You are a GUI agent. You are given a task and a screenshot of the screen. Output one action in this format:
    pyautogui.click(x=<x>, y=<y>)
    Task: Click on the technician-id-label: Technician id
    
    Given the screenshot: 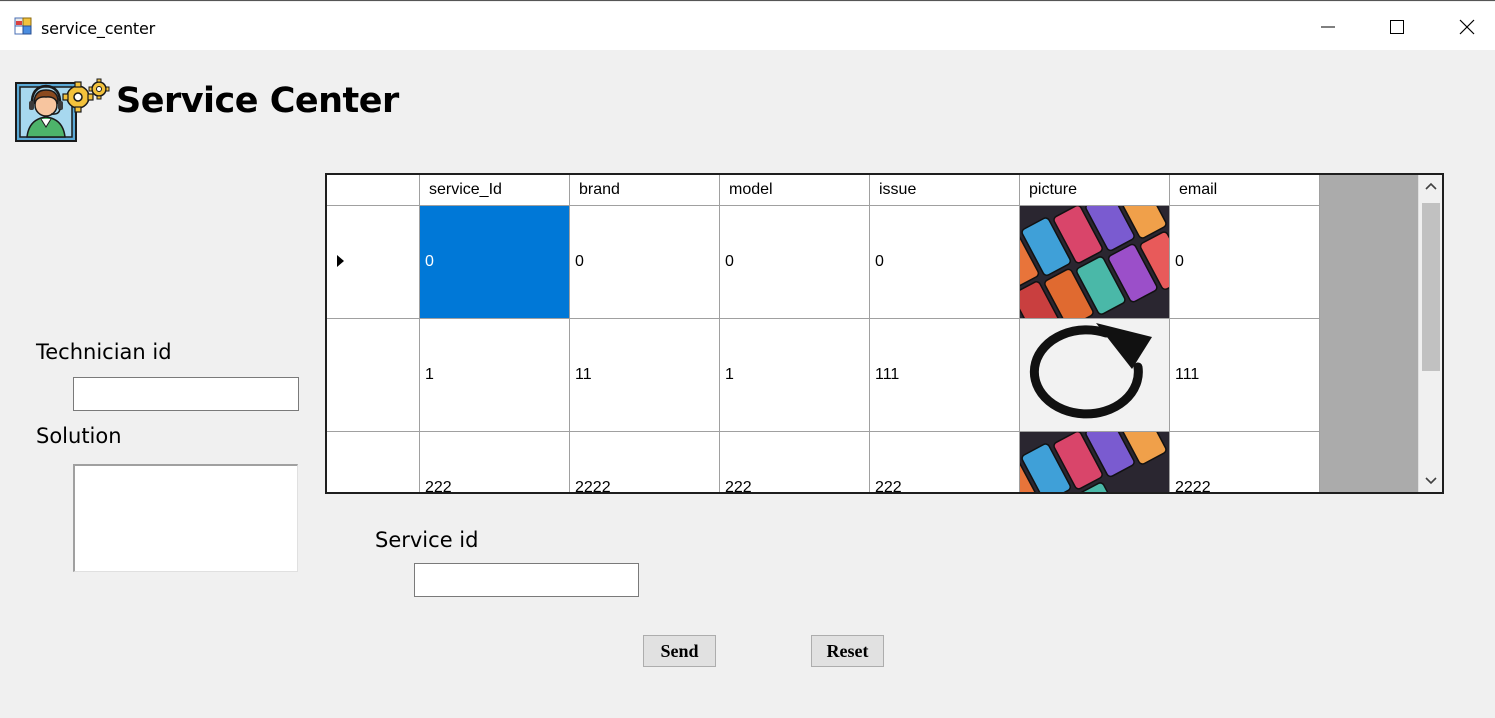 What is the action you would take?
    pyautogui.click(x=104, y=352)
    